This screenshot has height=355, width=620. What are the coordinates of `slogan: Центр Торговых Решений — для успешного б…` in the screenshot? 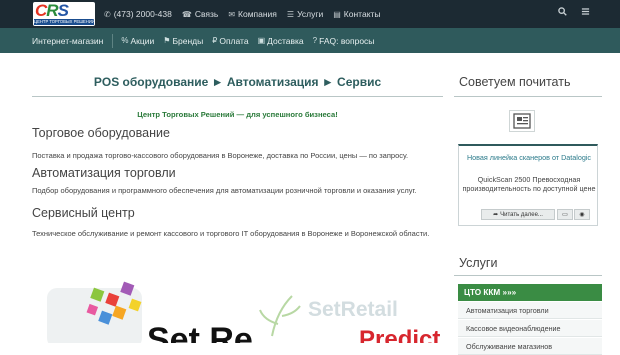 It's located at (237, 114).